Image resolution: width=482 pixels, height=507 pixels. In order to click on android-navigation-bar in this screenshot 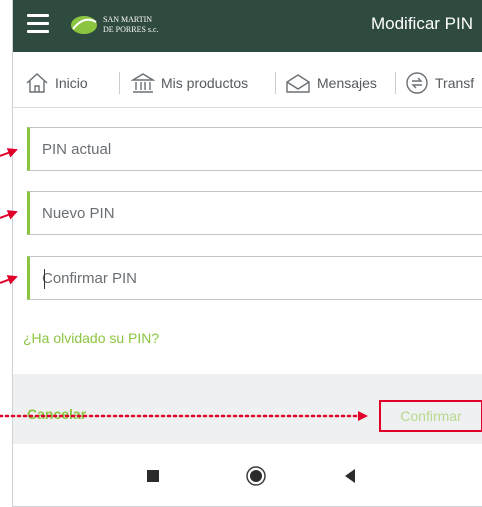, I will do `click(247, 478)`.